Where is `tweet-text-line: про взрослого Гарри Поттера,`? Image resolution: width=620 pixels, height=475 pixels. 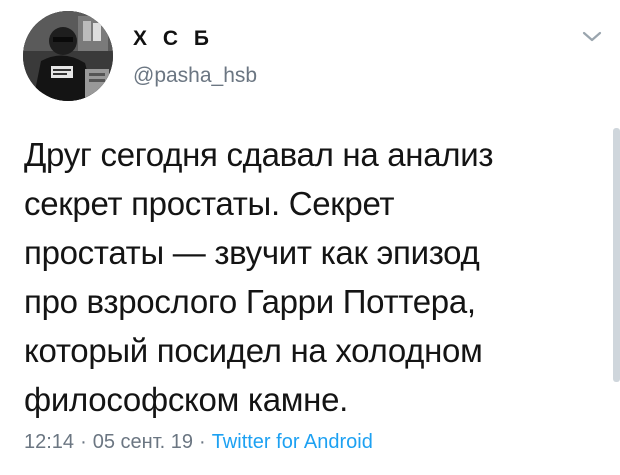 tweet-text-line: про взрослого Гарри Поттера, is located at coordinates (250, 301).